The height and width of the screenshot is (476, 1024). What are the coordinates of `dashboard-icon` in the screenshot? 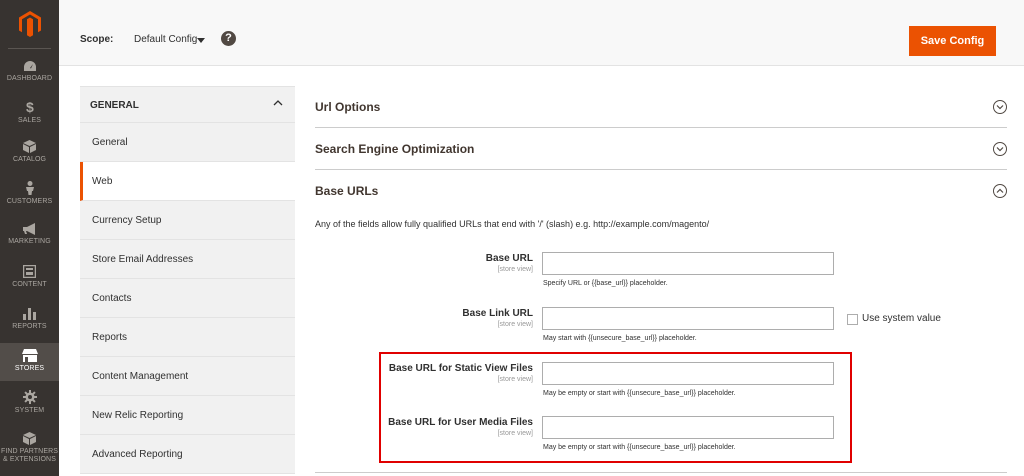 It's located at (29, 66).